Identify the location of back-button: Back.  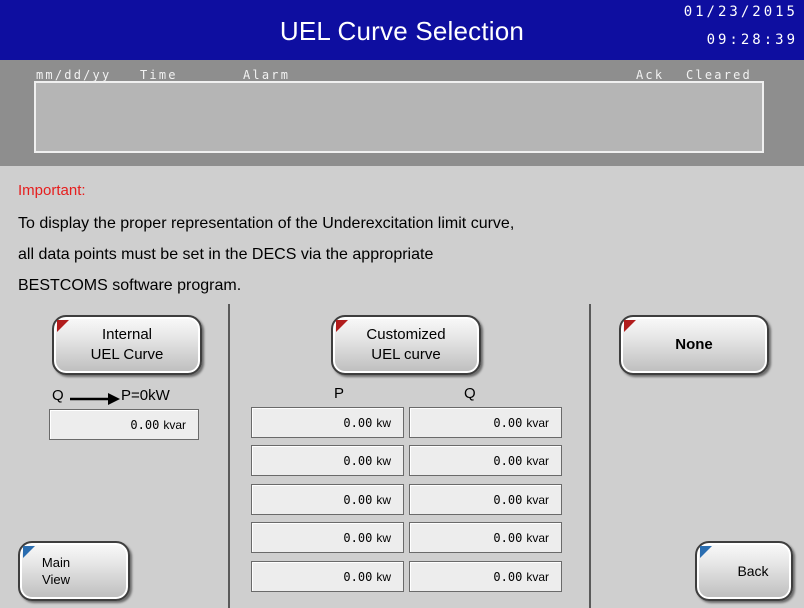
(744, 571).